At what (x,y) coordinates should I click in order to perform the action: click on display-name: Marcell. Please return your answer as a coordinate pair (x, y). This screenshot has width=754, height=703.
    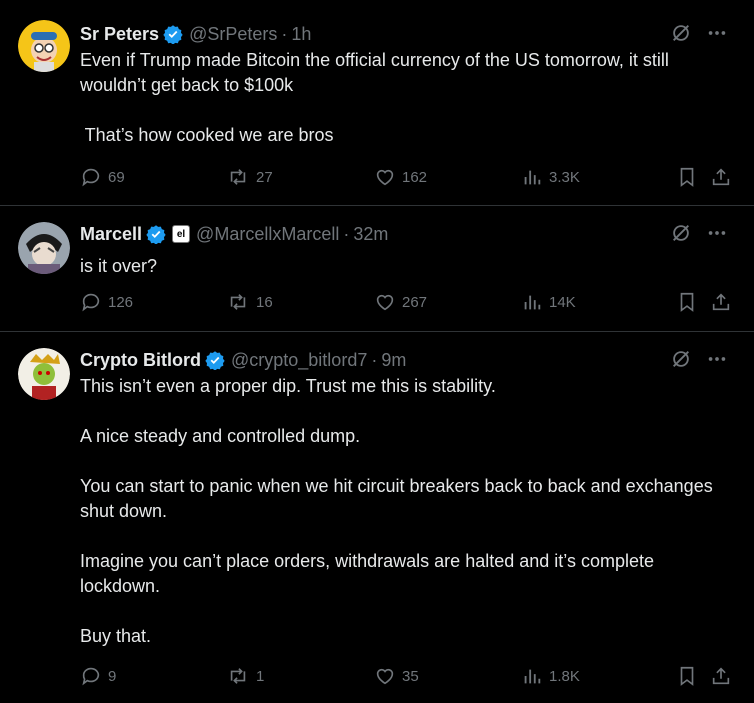
    Looking at the image, I should click on (111, 234).